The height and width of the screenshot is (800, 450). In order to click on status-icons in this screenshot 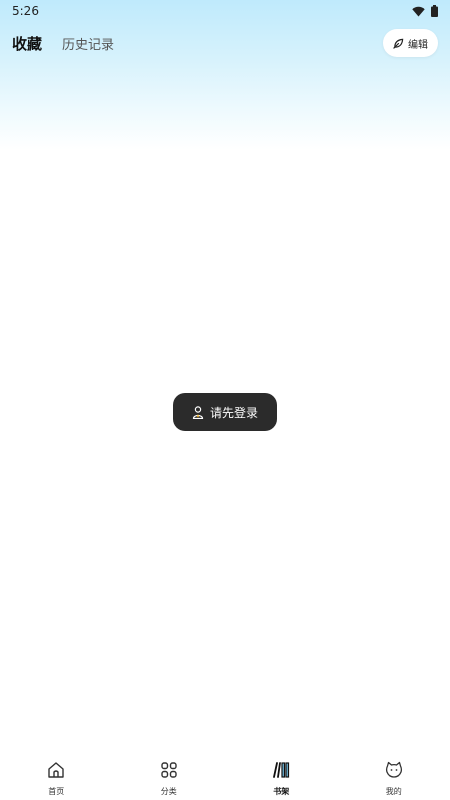, I will do `click(425, 11)`.